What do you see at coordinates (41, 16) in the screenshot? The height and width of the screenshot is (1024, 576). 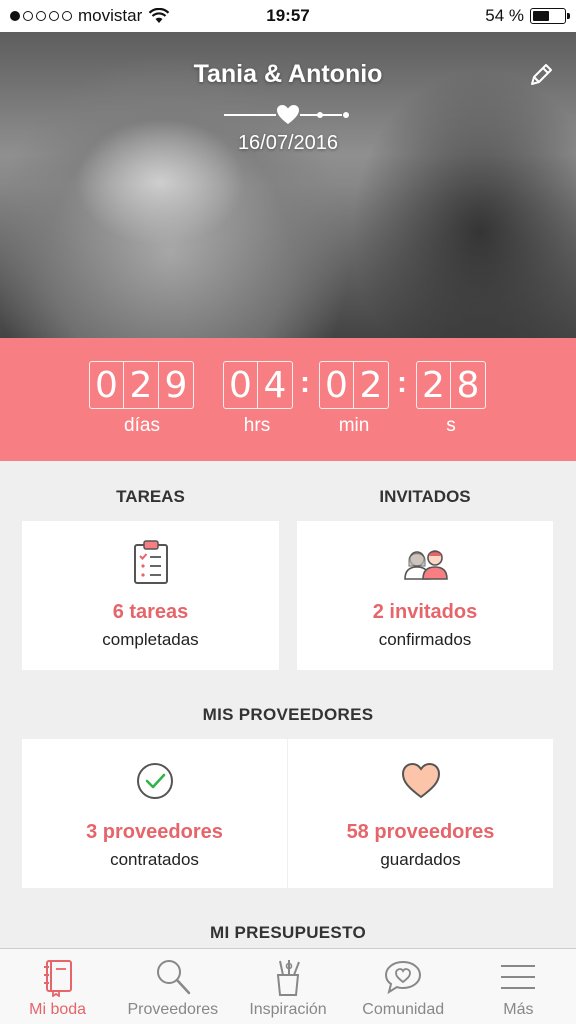 I see `signal-strength-icon` at bounding box center [41, 16].